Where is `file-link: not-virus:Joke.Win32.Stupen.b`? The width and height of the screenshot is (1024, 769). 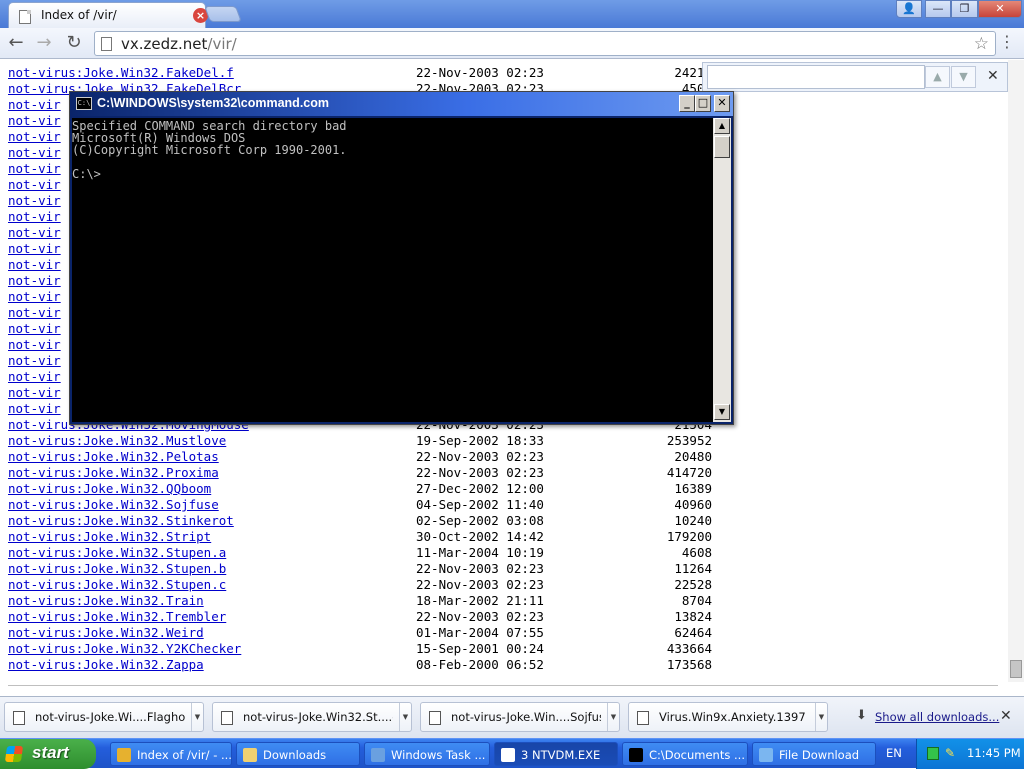
file-link: not-virus:Joke.Win32.Stupen.b is located at coordinates (117, 568).